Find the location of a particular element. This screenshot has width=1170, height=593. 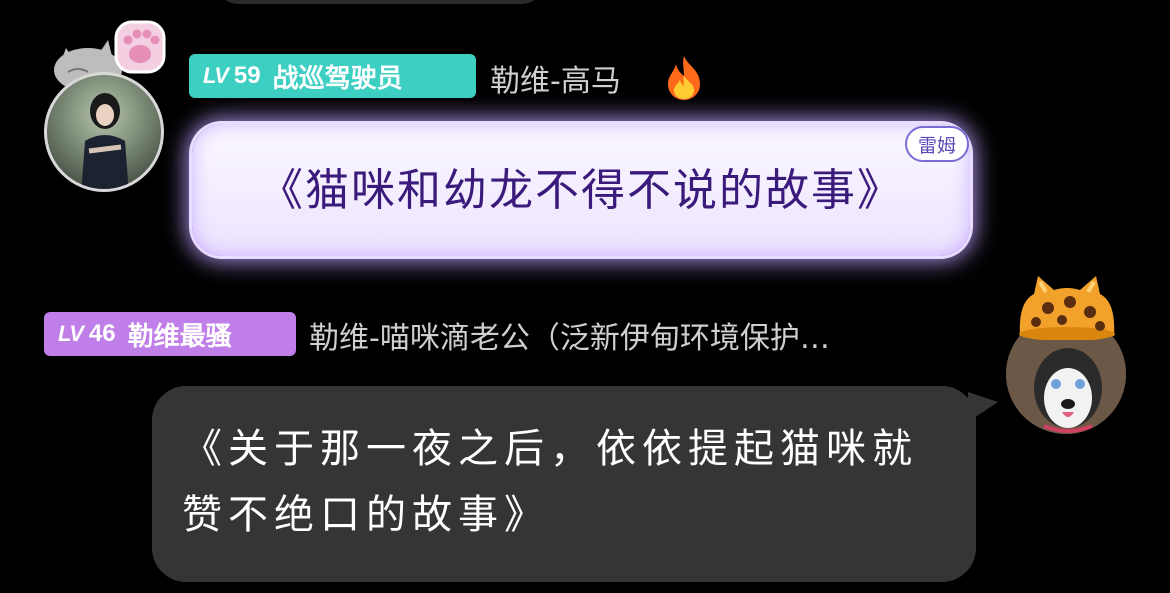

fire-icon is located at coordinates (684, 78).